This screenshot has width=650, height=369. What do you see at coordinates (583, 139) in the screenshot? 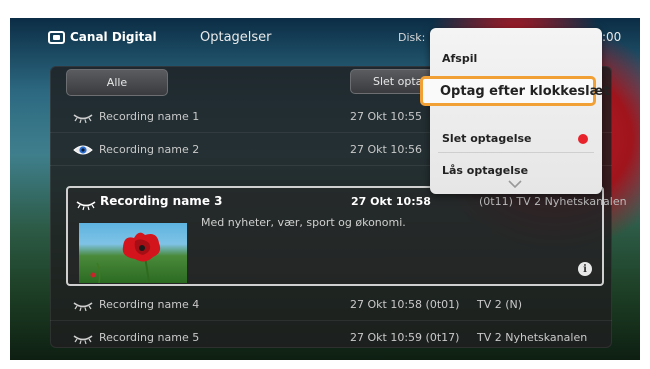
I see `red-button-icon` at bounding box center [583, 139].